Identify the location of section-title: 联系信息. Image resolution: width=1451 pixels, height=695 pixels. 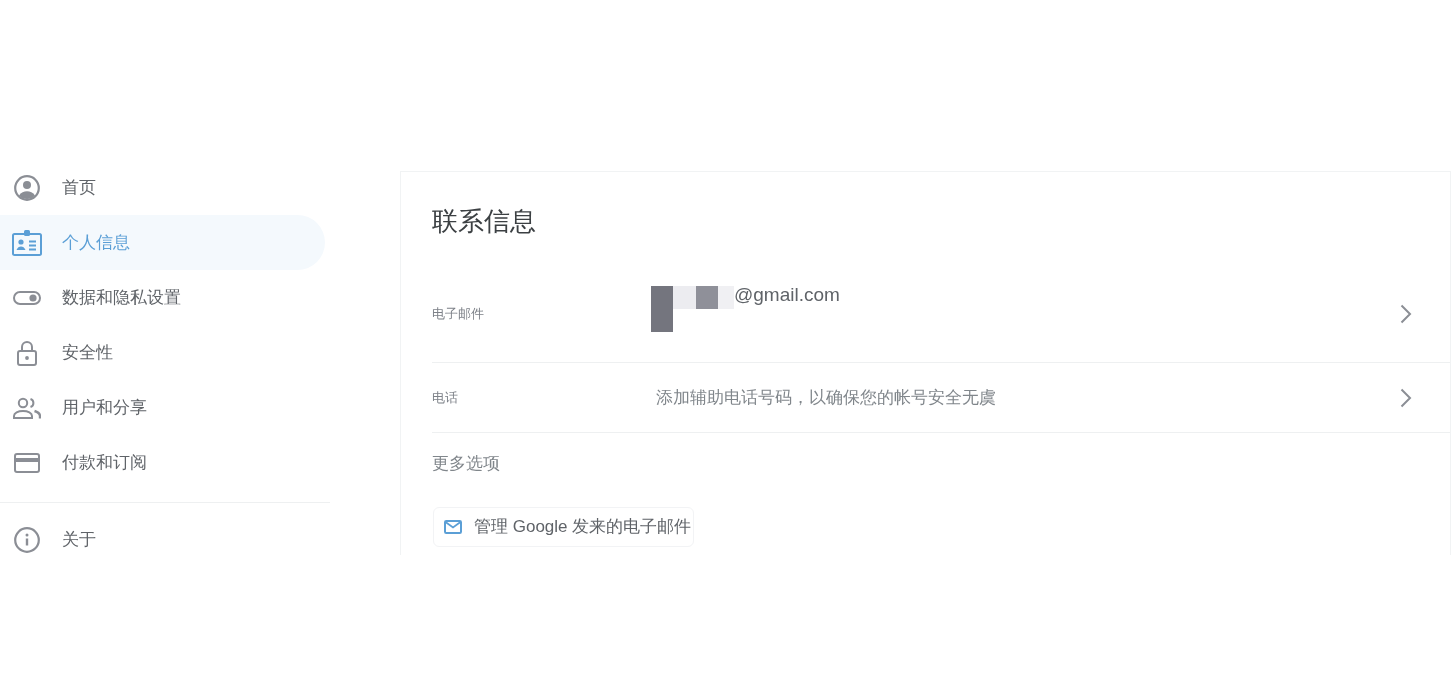
(484, 221).